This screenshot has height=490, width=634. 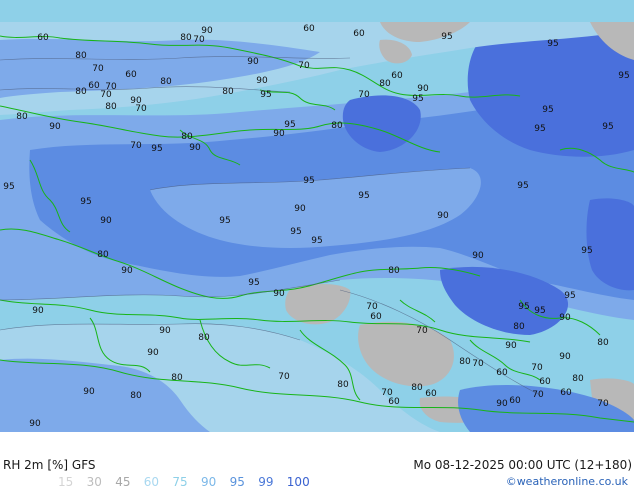 I want to click on map-title: RH 2m [%] GFS, so click(x=49, y=465).